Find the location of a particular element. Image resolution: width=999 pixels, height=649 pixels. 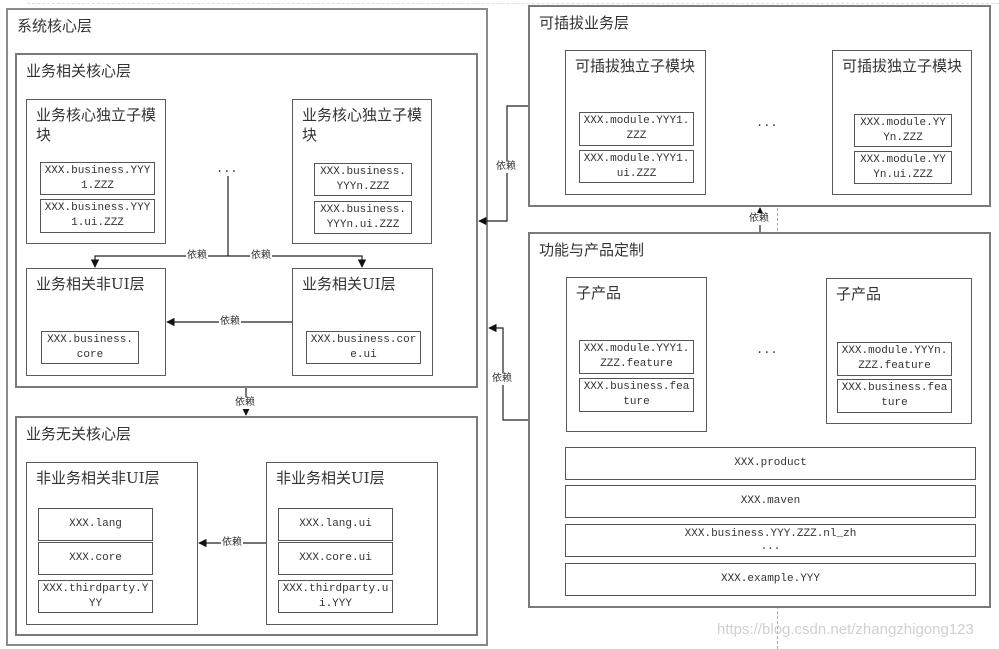

package-box: XXX.business.YYY1.ZZZ is located at coordinates (97, 178).